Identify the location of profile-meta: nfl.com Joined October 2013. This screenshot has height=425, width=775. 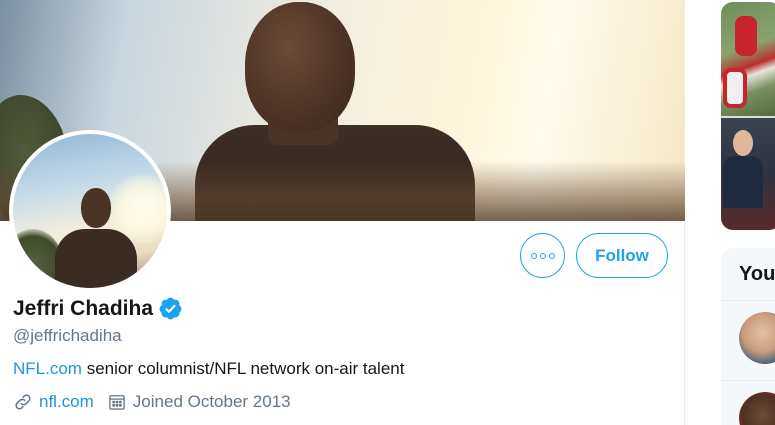
(152, 402).